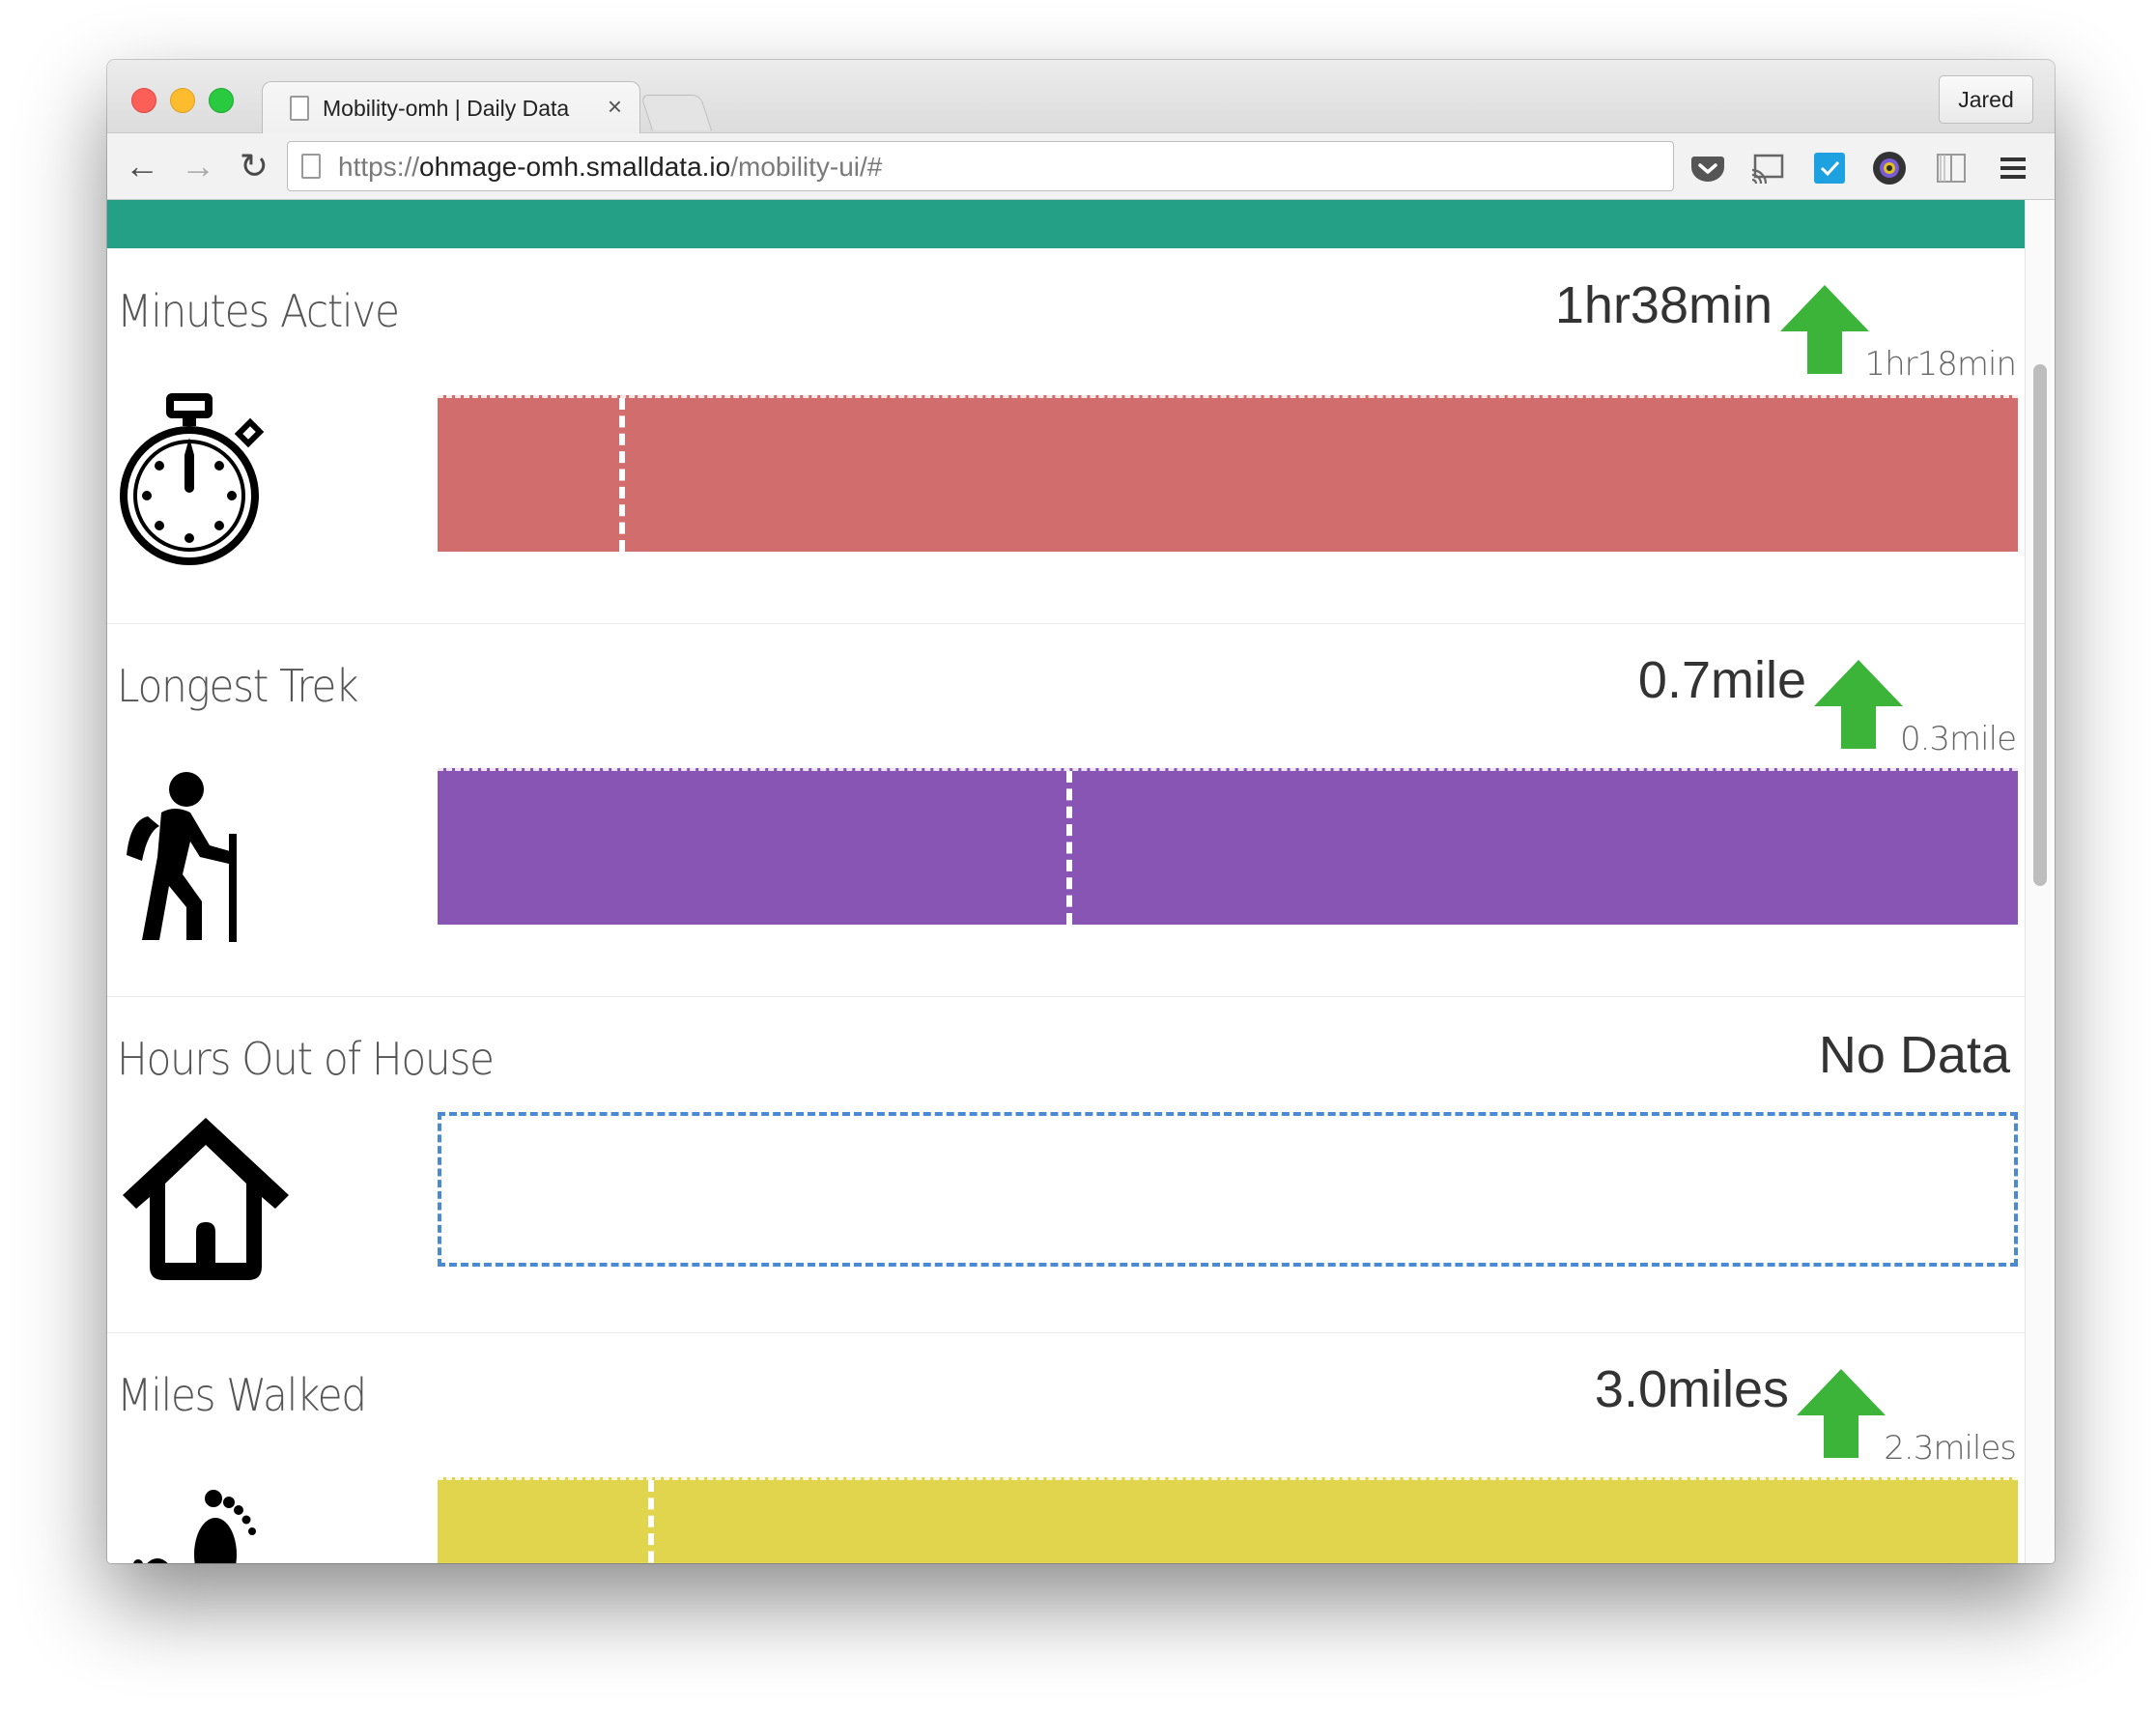 The height and width of the screenshot is (1712, 2156). Describe the element at coordinates (379, 167) in the screenshot. I see `url-scheme: https://` at that location.